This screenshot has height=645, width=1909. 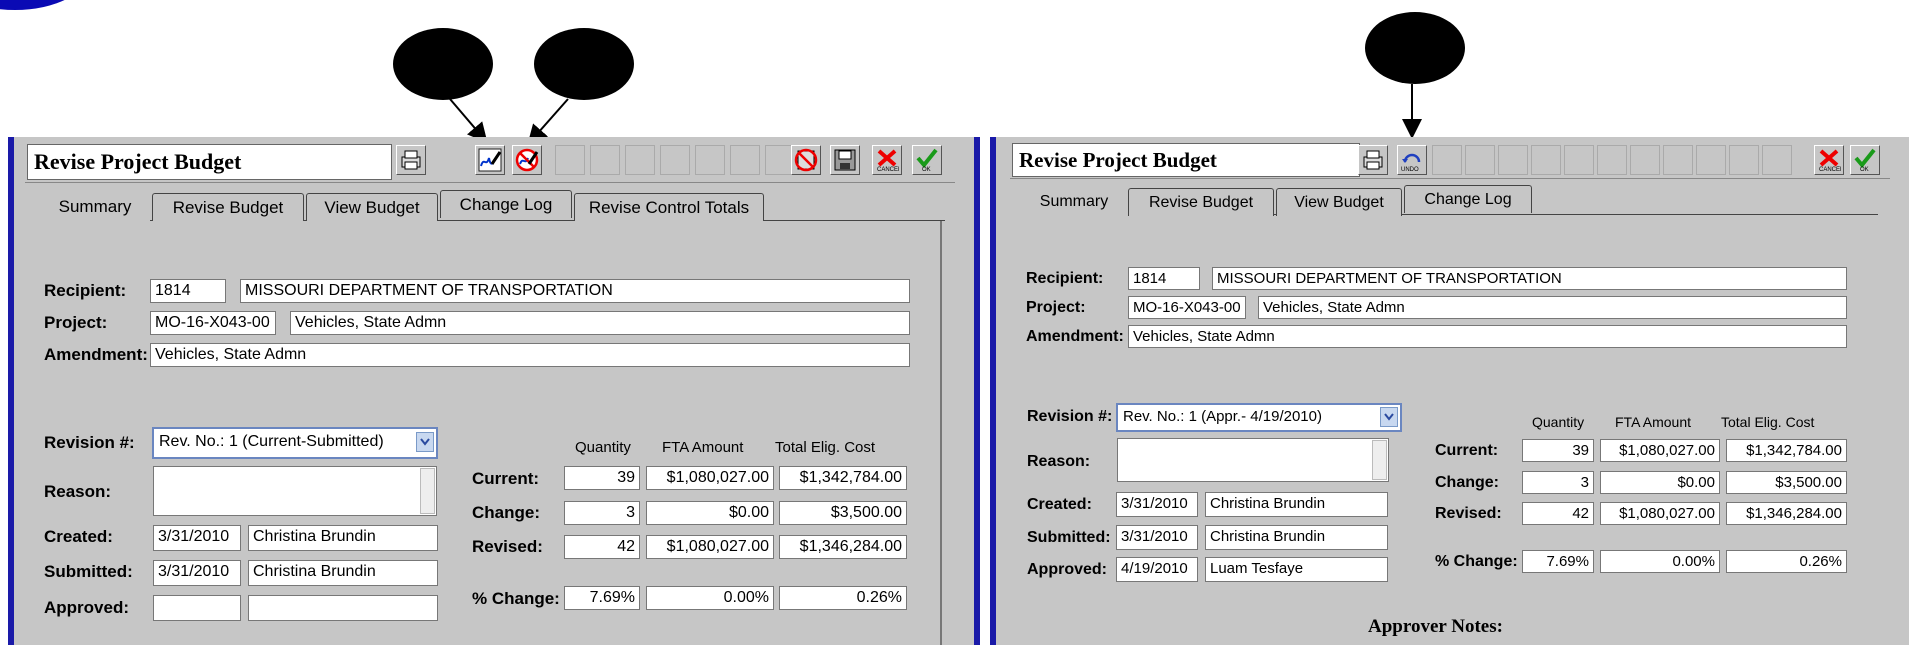 I want to click on approved-date-field, so click(x=197, y=608).